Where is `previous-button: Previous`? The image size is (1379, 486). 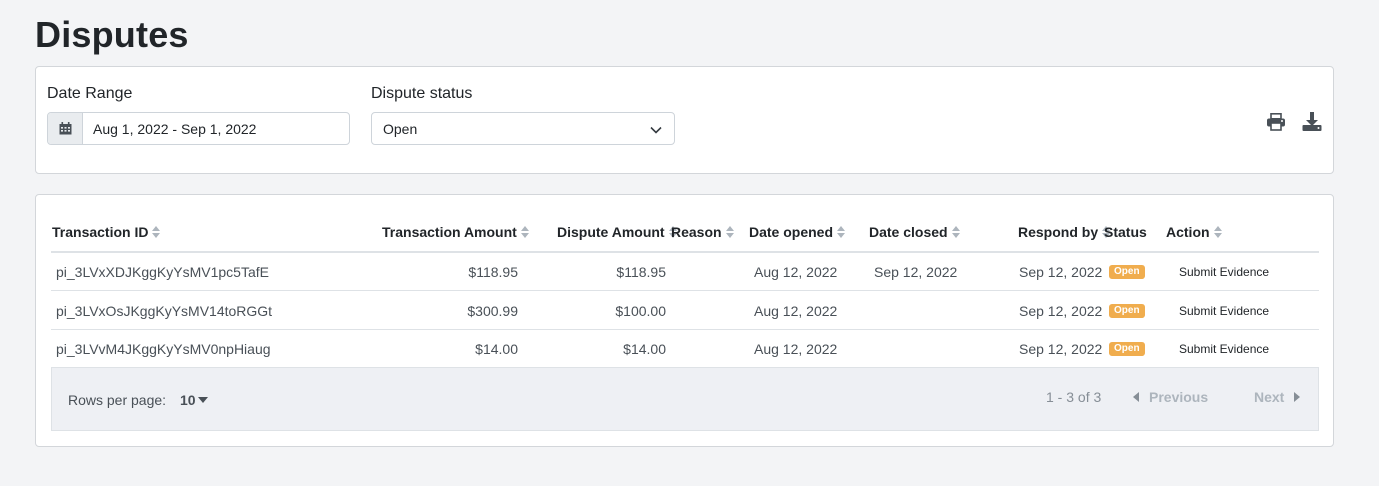
previous-button: Previous is located at coordinates (1170, 397).